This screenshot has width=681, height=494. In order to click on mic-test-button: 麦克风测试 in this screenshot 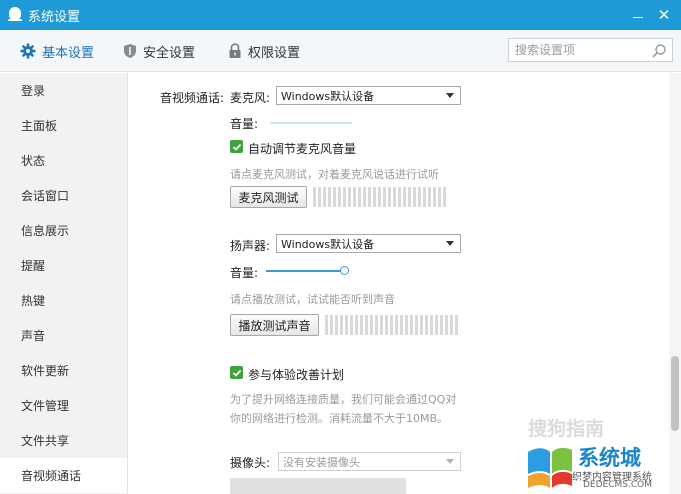, I will do `click(268, 197)`.